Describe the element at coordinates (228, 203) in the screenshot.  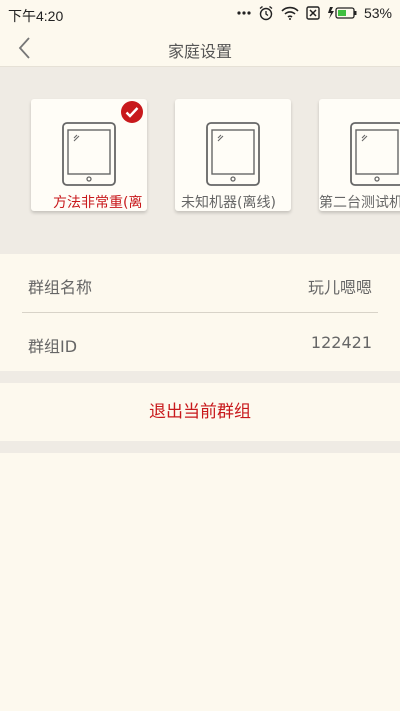
I see `device-name: 未知机器(离线)` at that location.